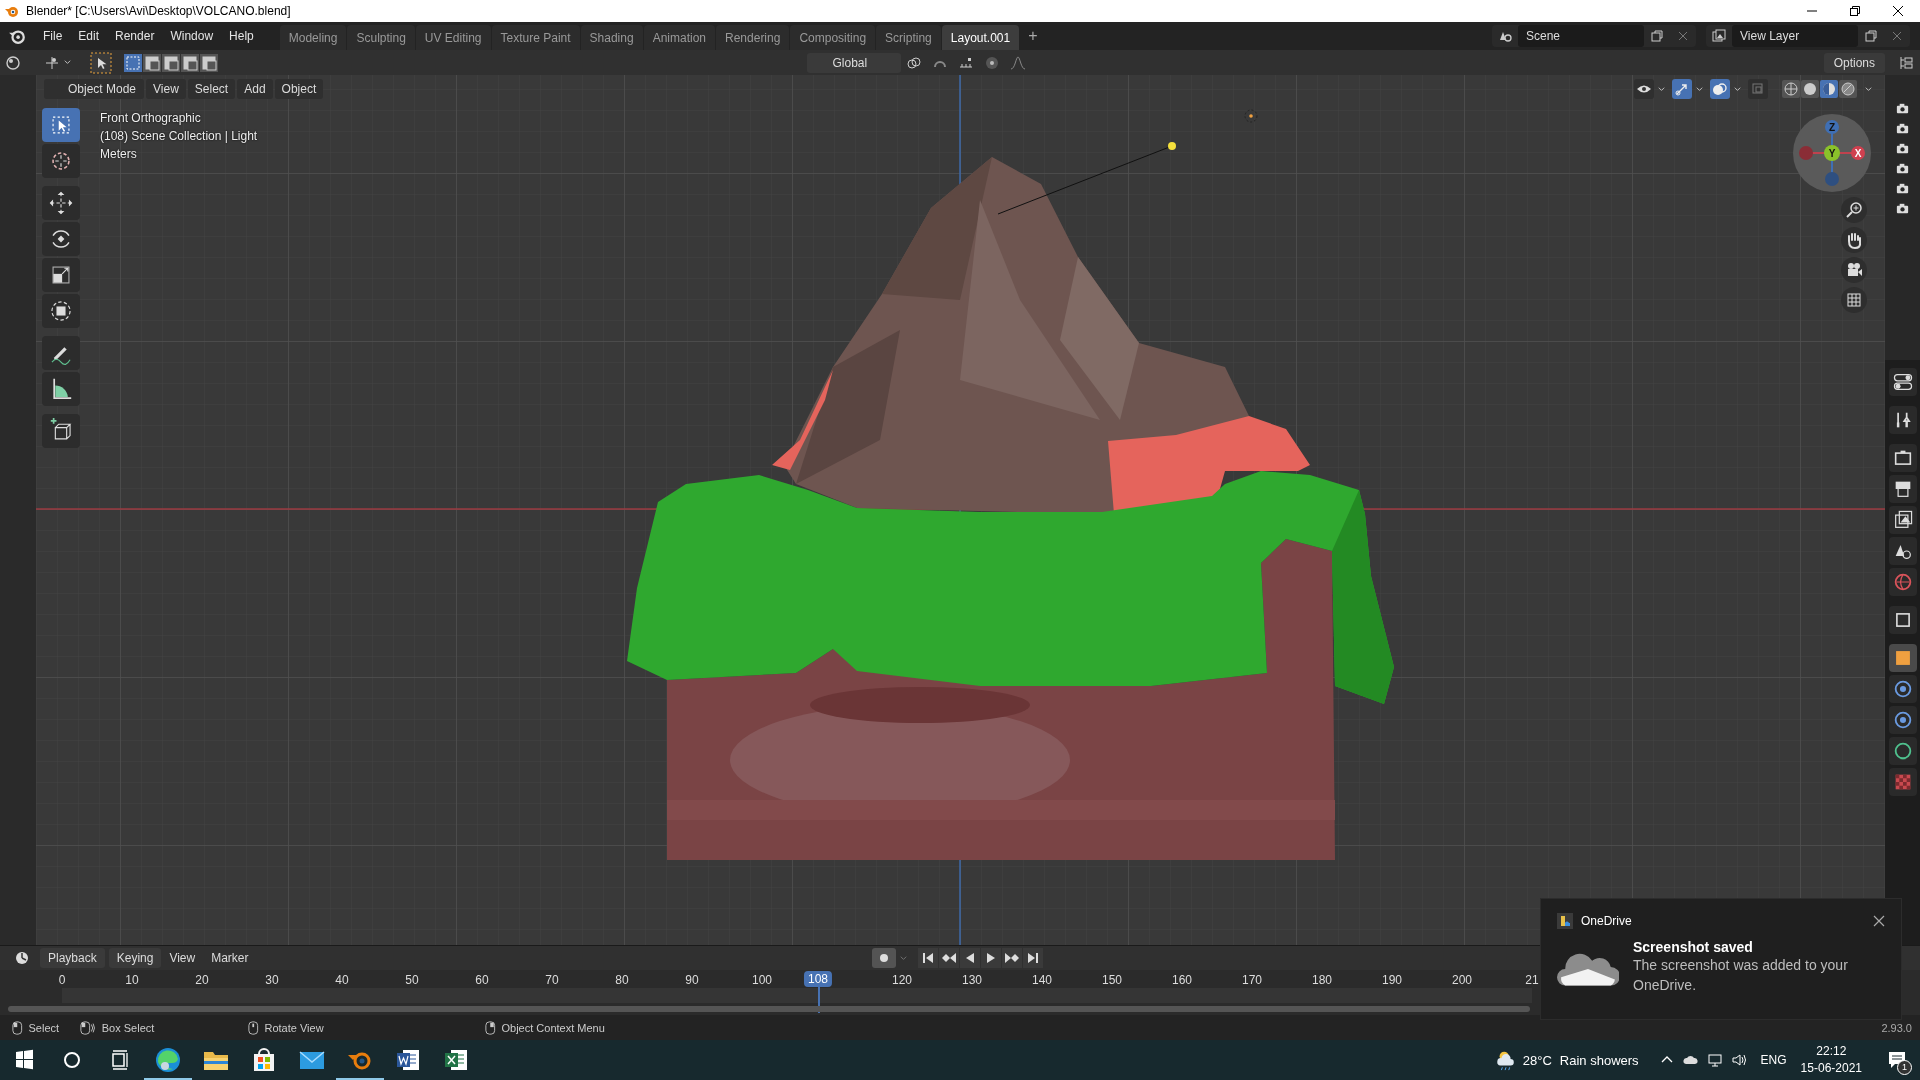 The width and height of the screenshot is (1920, 1080). What do you see at coordinates (1902, 382) in the screenshot?
I see `toggle-icon` at bounding box center [1902, 382].